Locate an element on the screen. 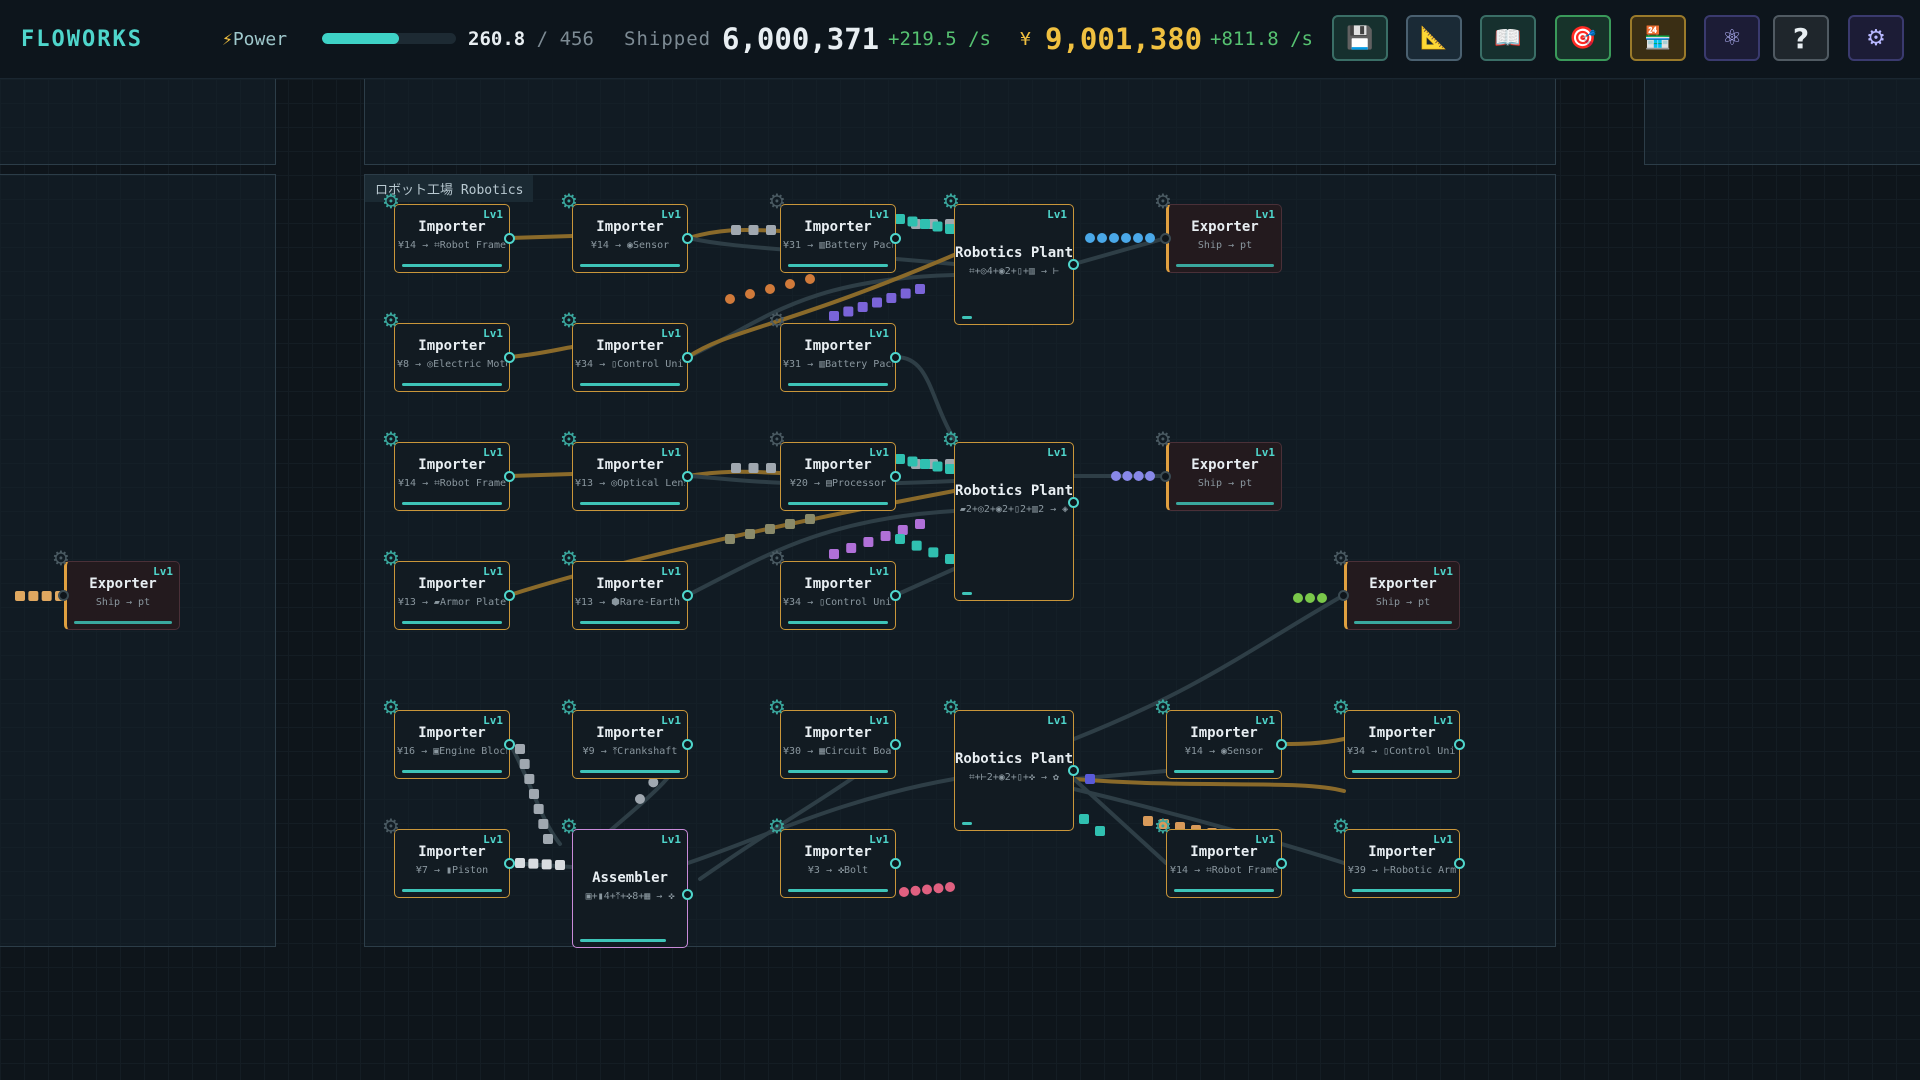  shop-button: 🏪 is located at coordinates (1658, 38).